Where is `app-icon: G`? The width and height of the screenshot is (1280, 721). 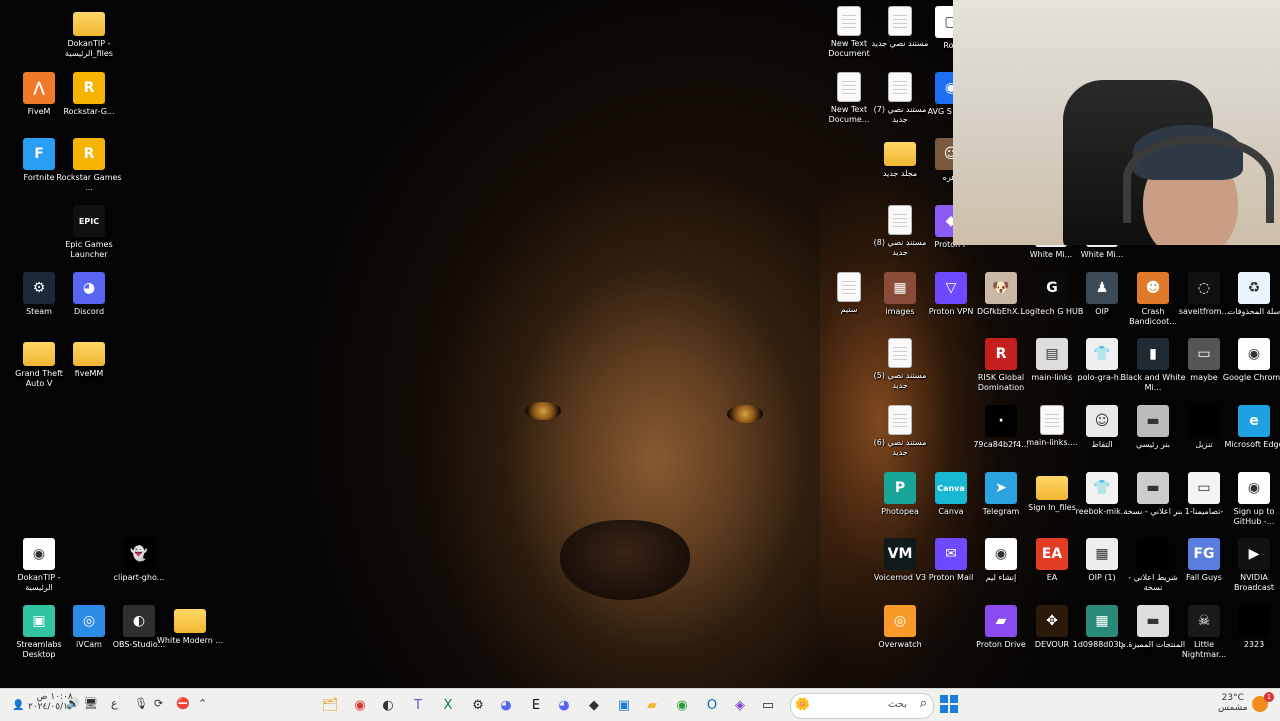
app-icon: G is located at coordinates (1052, 288).